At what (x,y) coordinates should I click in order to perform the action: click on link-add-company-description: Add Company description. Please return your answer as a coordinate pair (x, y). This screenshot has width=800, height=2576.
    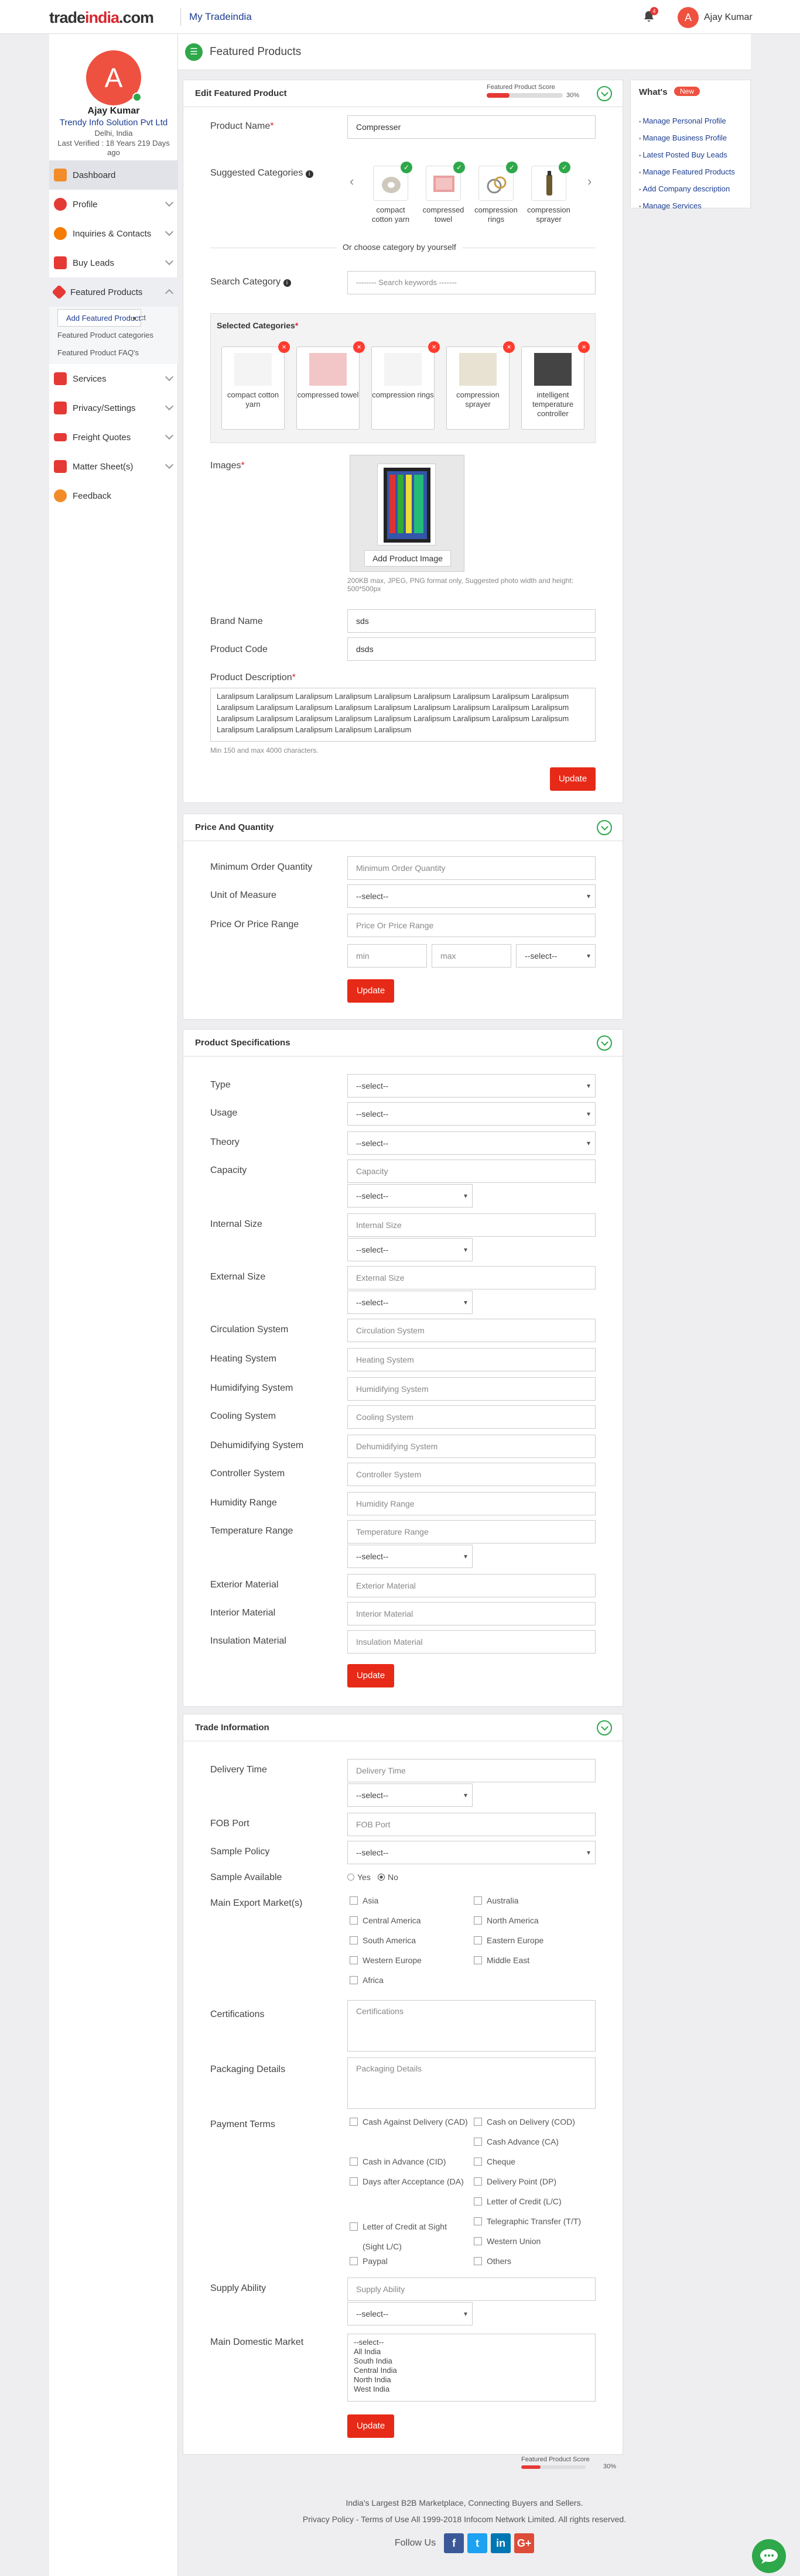
    Looking at the image, I should click on (687, 190).